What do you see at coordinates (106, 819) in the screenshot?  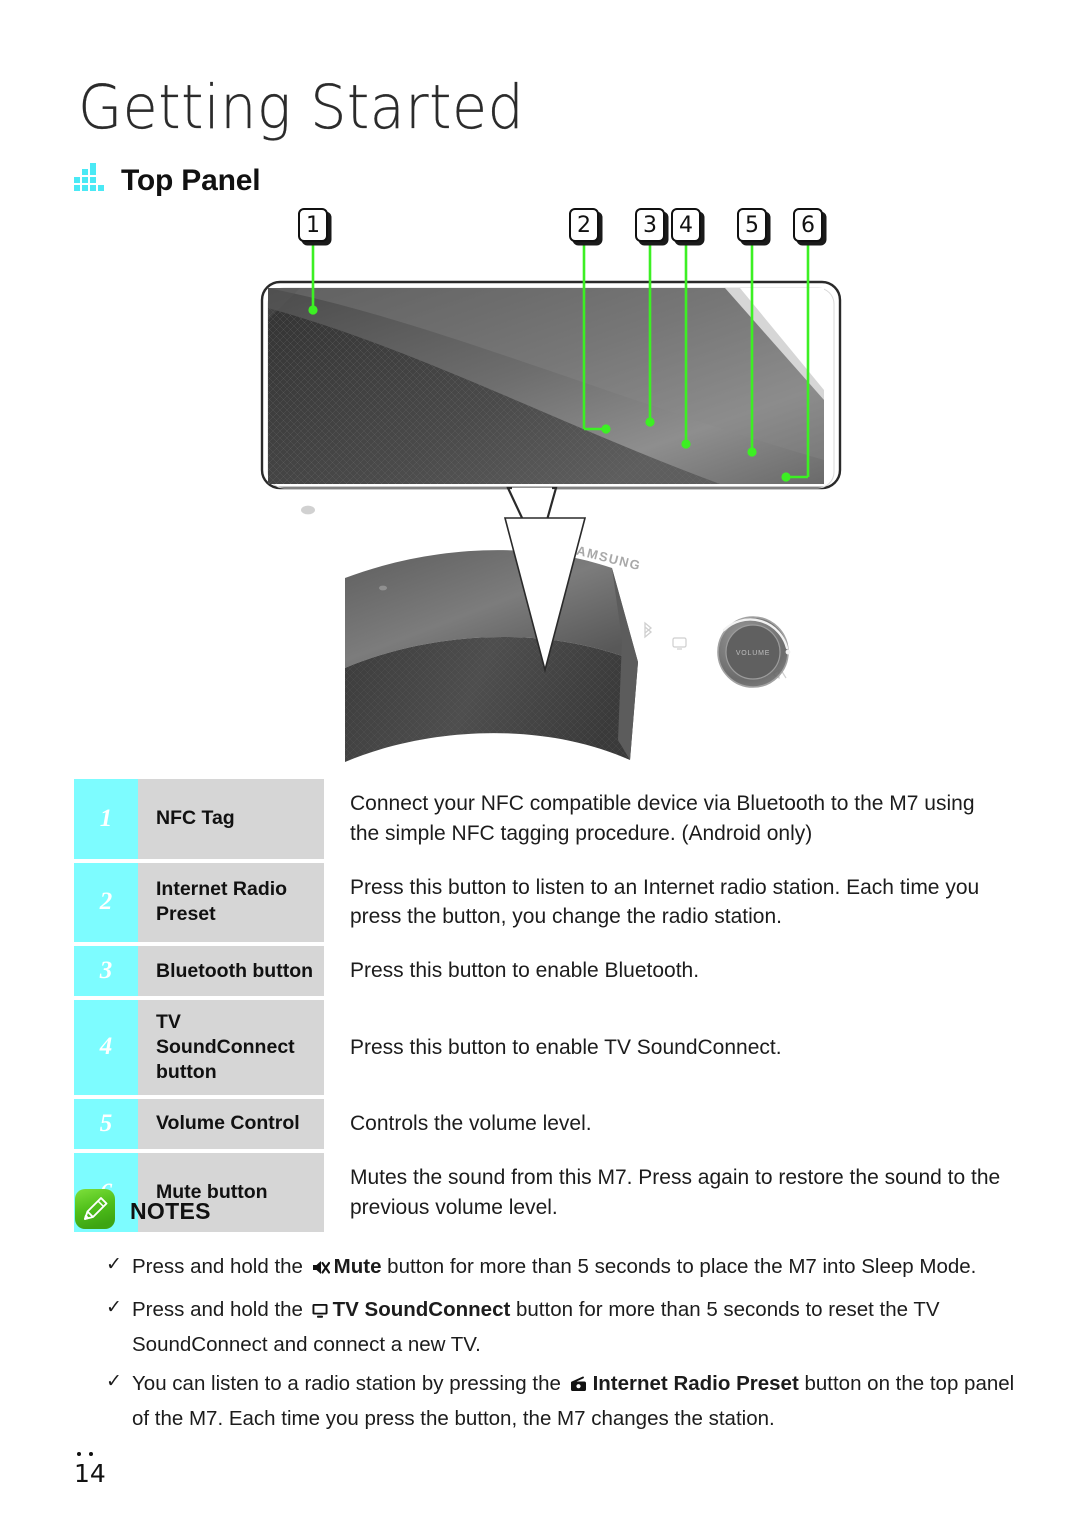 I see `row-number: 1` at bounding box center [106, 819].